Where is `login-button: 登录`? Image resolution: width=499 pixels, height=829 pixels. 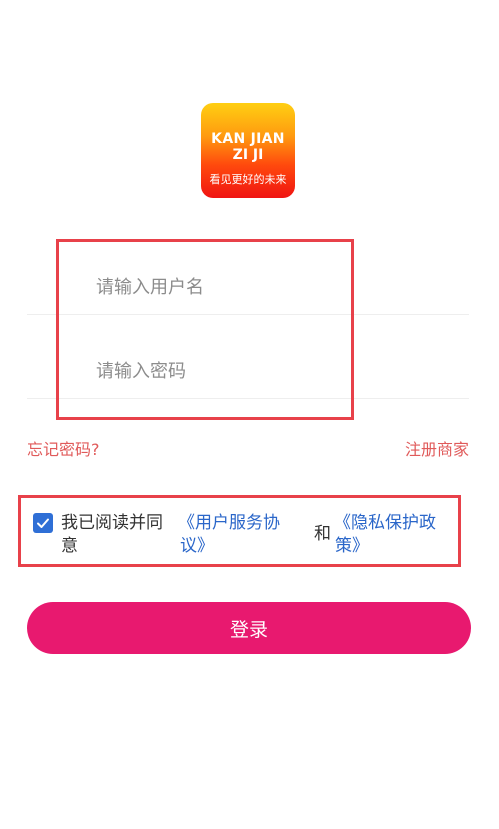 login-button: 登录 is located at coordinates (249, 628).